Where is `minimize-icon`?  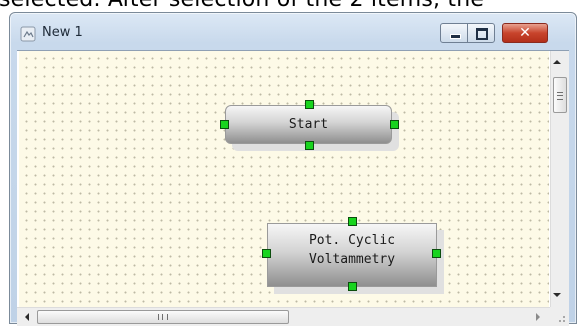
minimize-icon is located at coordinates (455, 36).